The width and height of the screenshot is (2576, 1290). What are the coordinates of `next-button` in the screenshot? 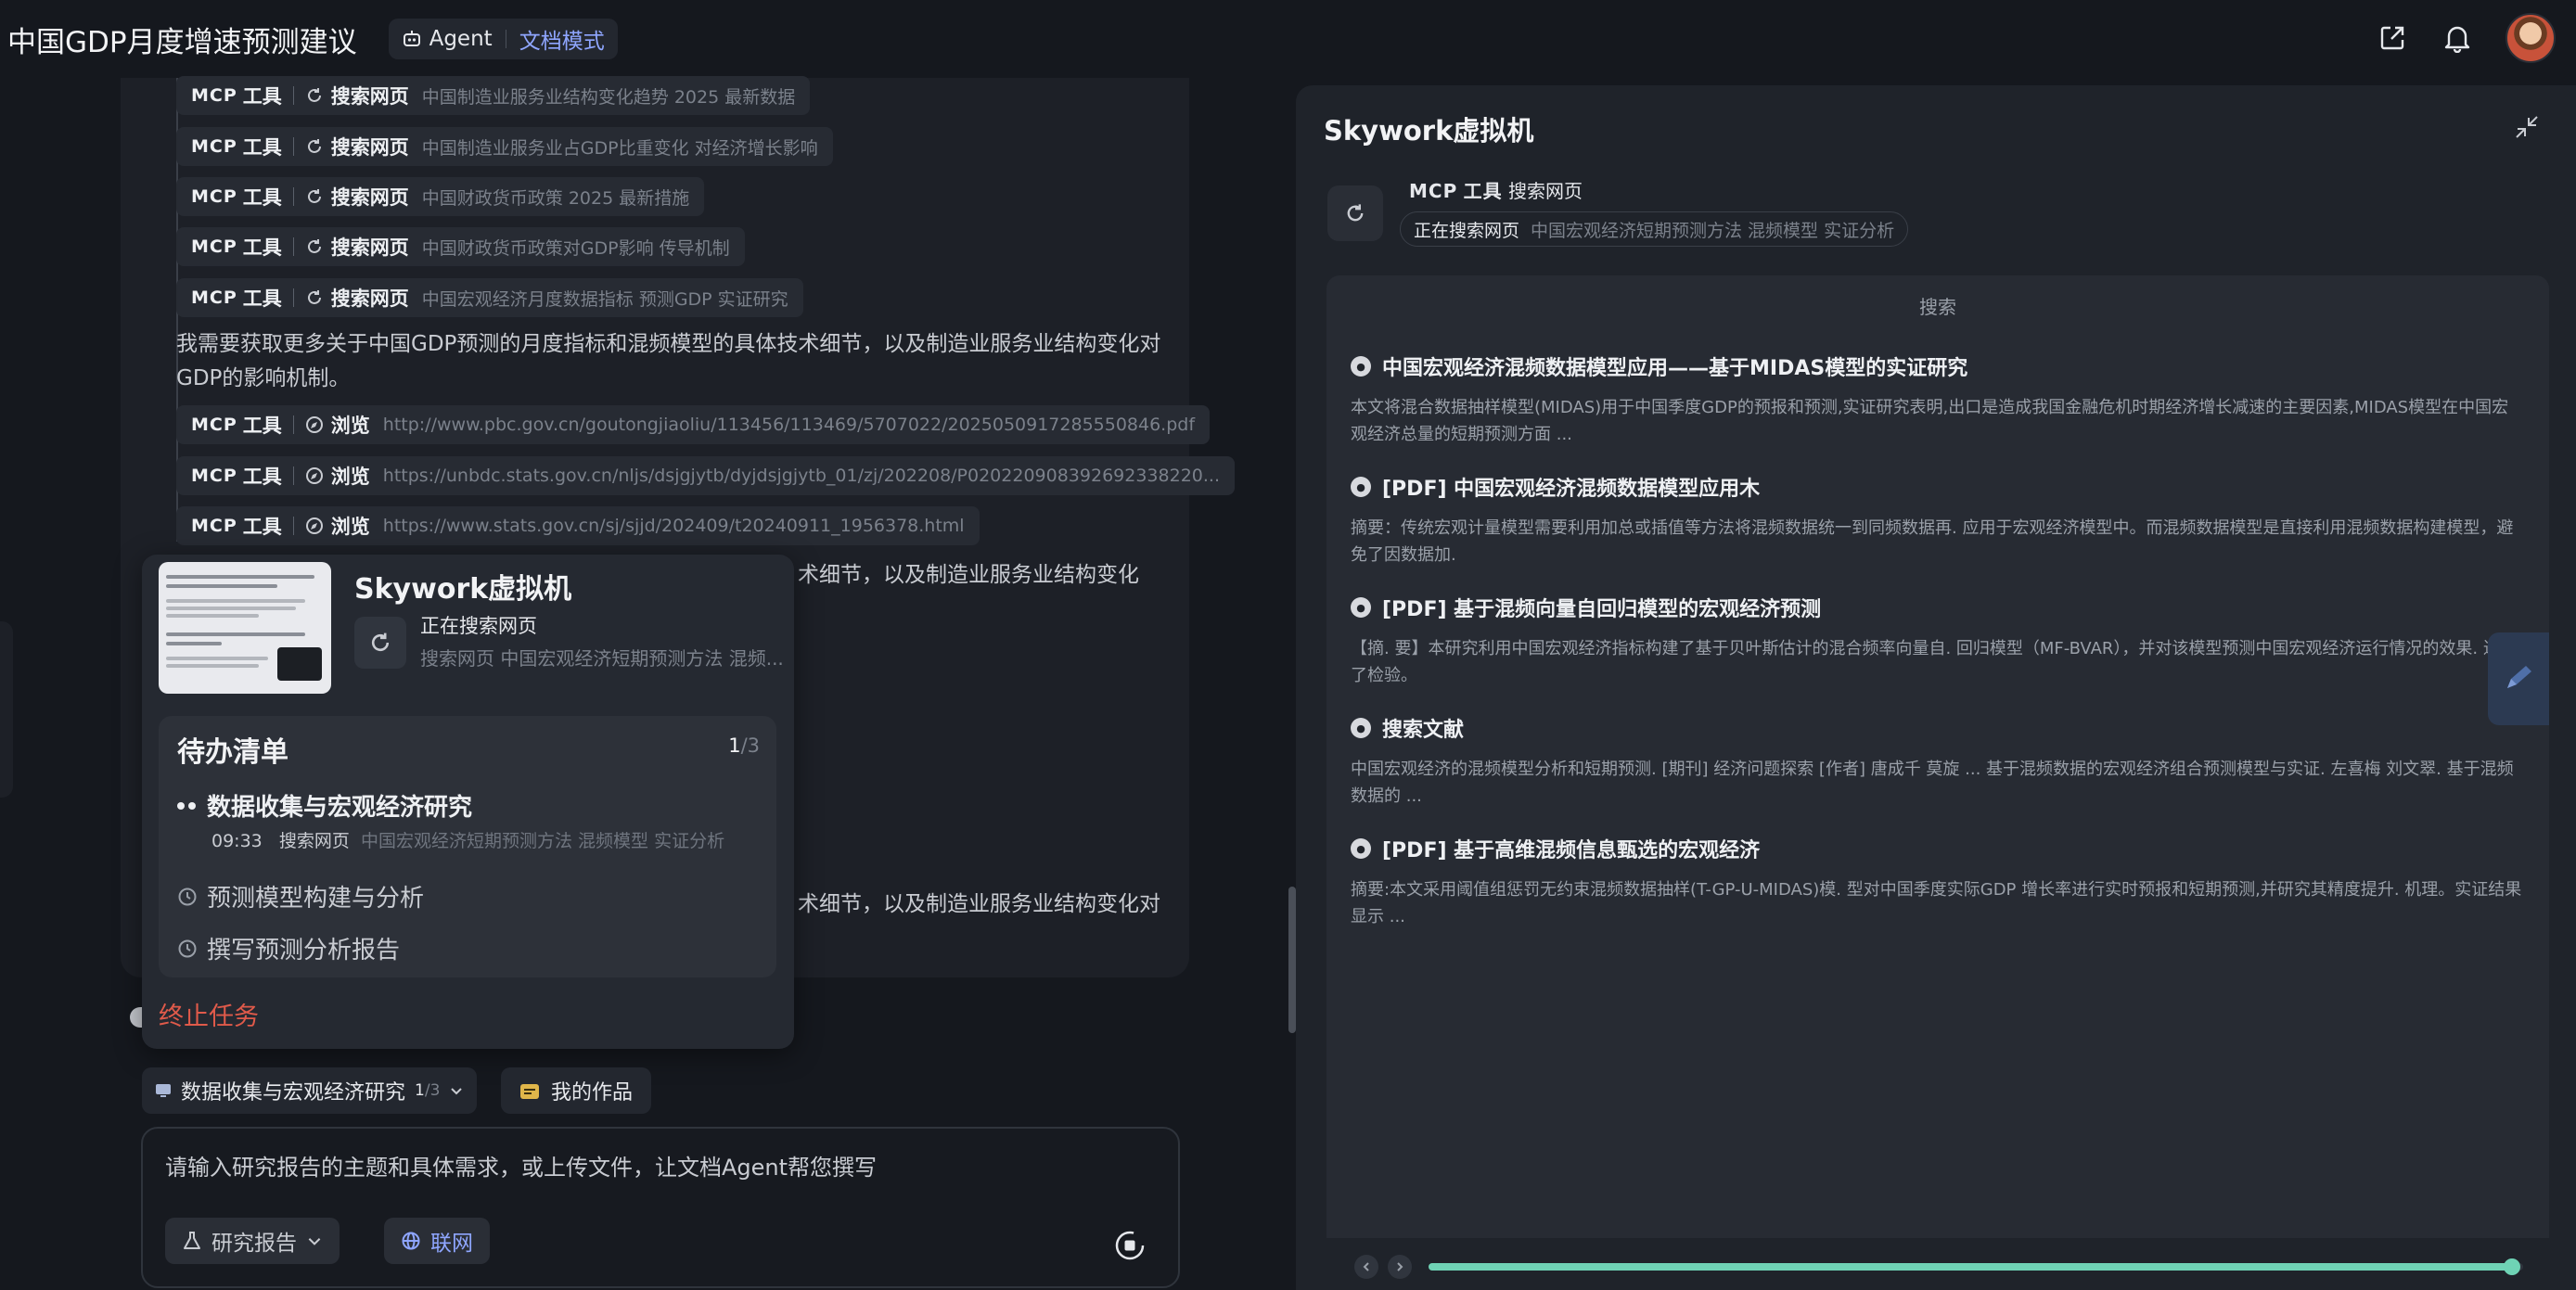 It's located at (1400, 1267).